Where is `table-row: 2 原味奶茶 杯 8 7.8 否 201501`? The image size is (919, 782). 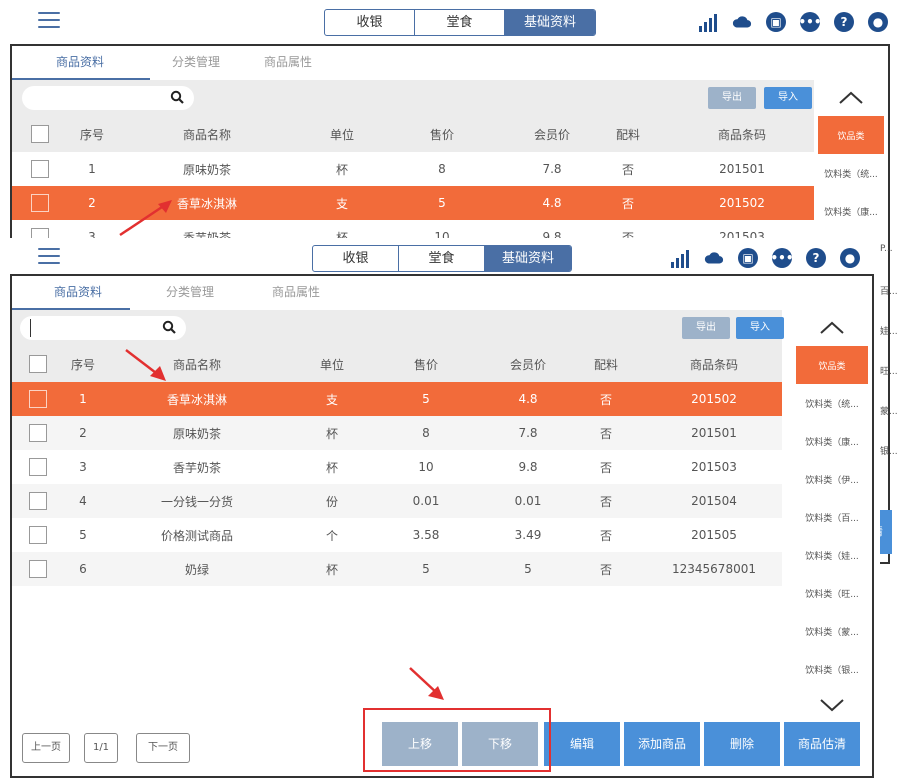
table-row: 2 原味奶茶 杯 8 7.8 否 201501 is located at coordinates (397, 433).